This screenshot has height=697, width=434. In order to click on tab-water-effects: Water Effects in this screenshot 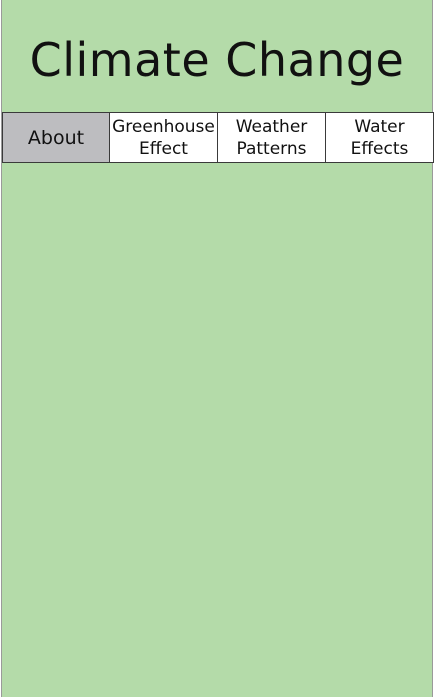, I will do `click(379, 137)`.